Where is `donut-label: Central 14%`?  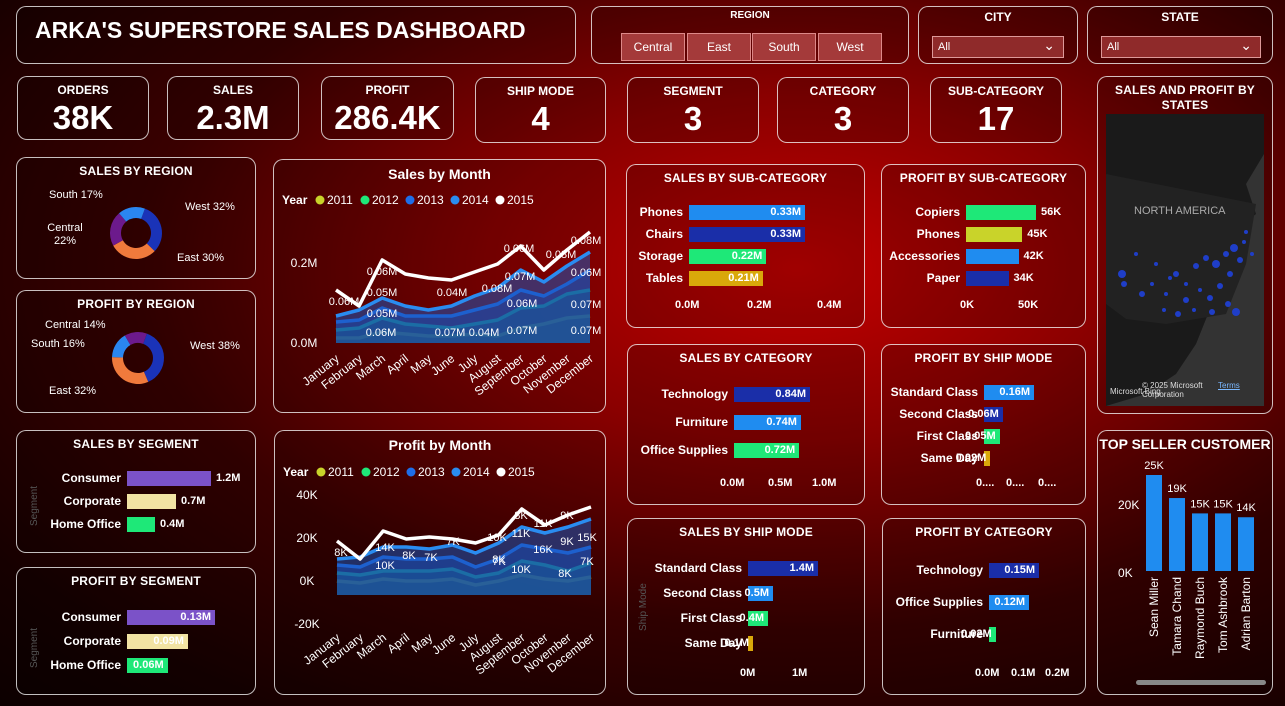 donut-label: Central 14% is located at coordinates (75, 325).